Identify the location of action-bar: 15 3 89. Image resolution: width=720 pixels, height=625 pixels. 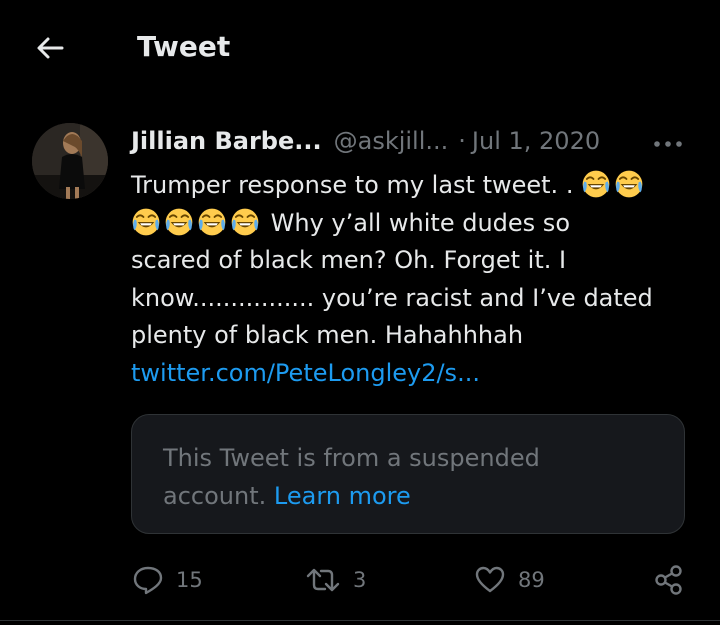
(360, 580).